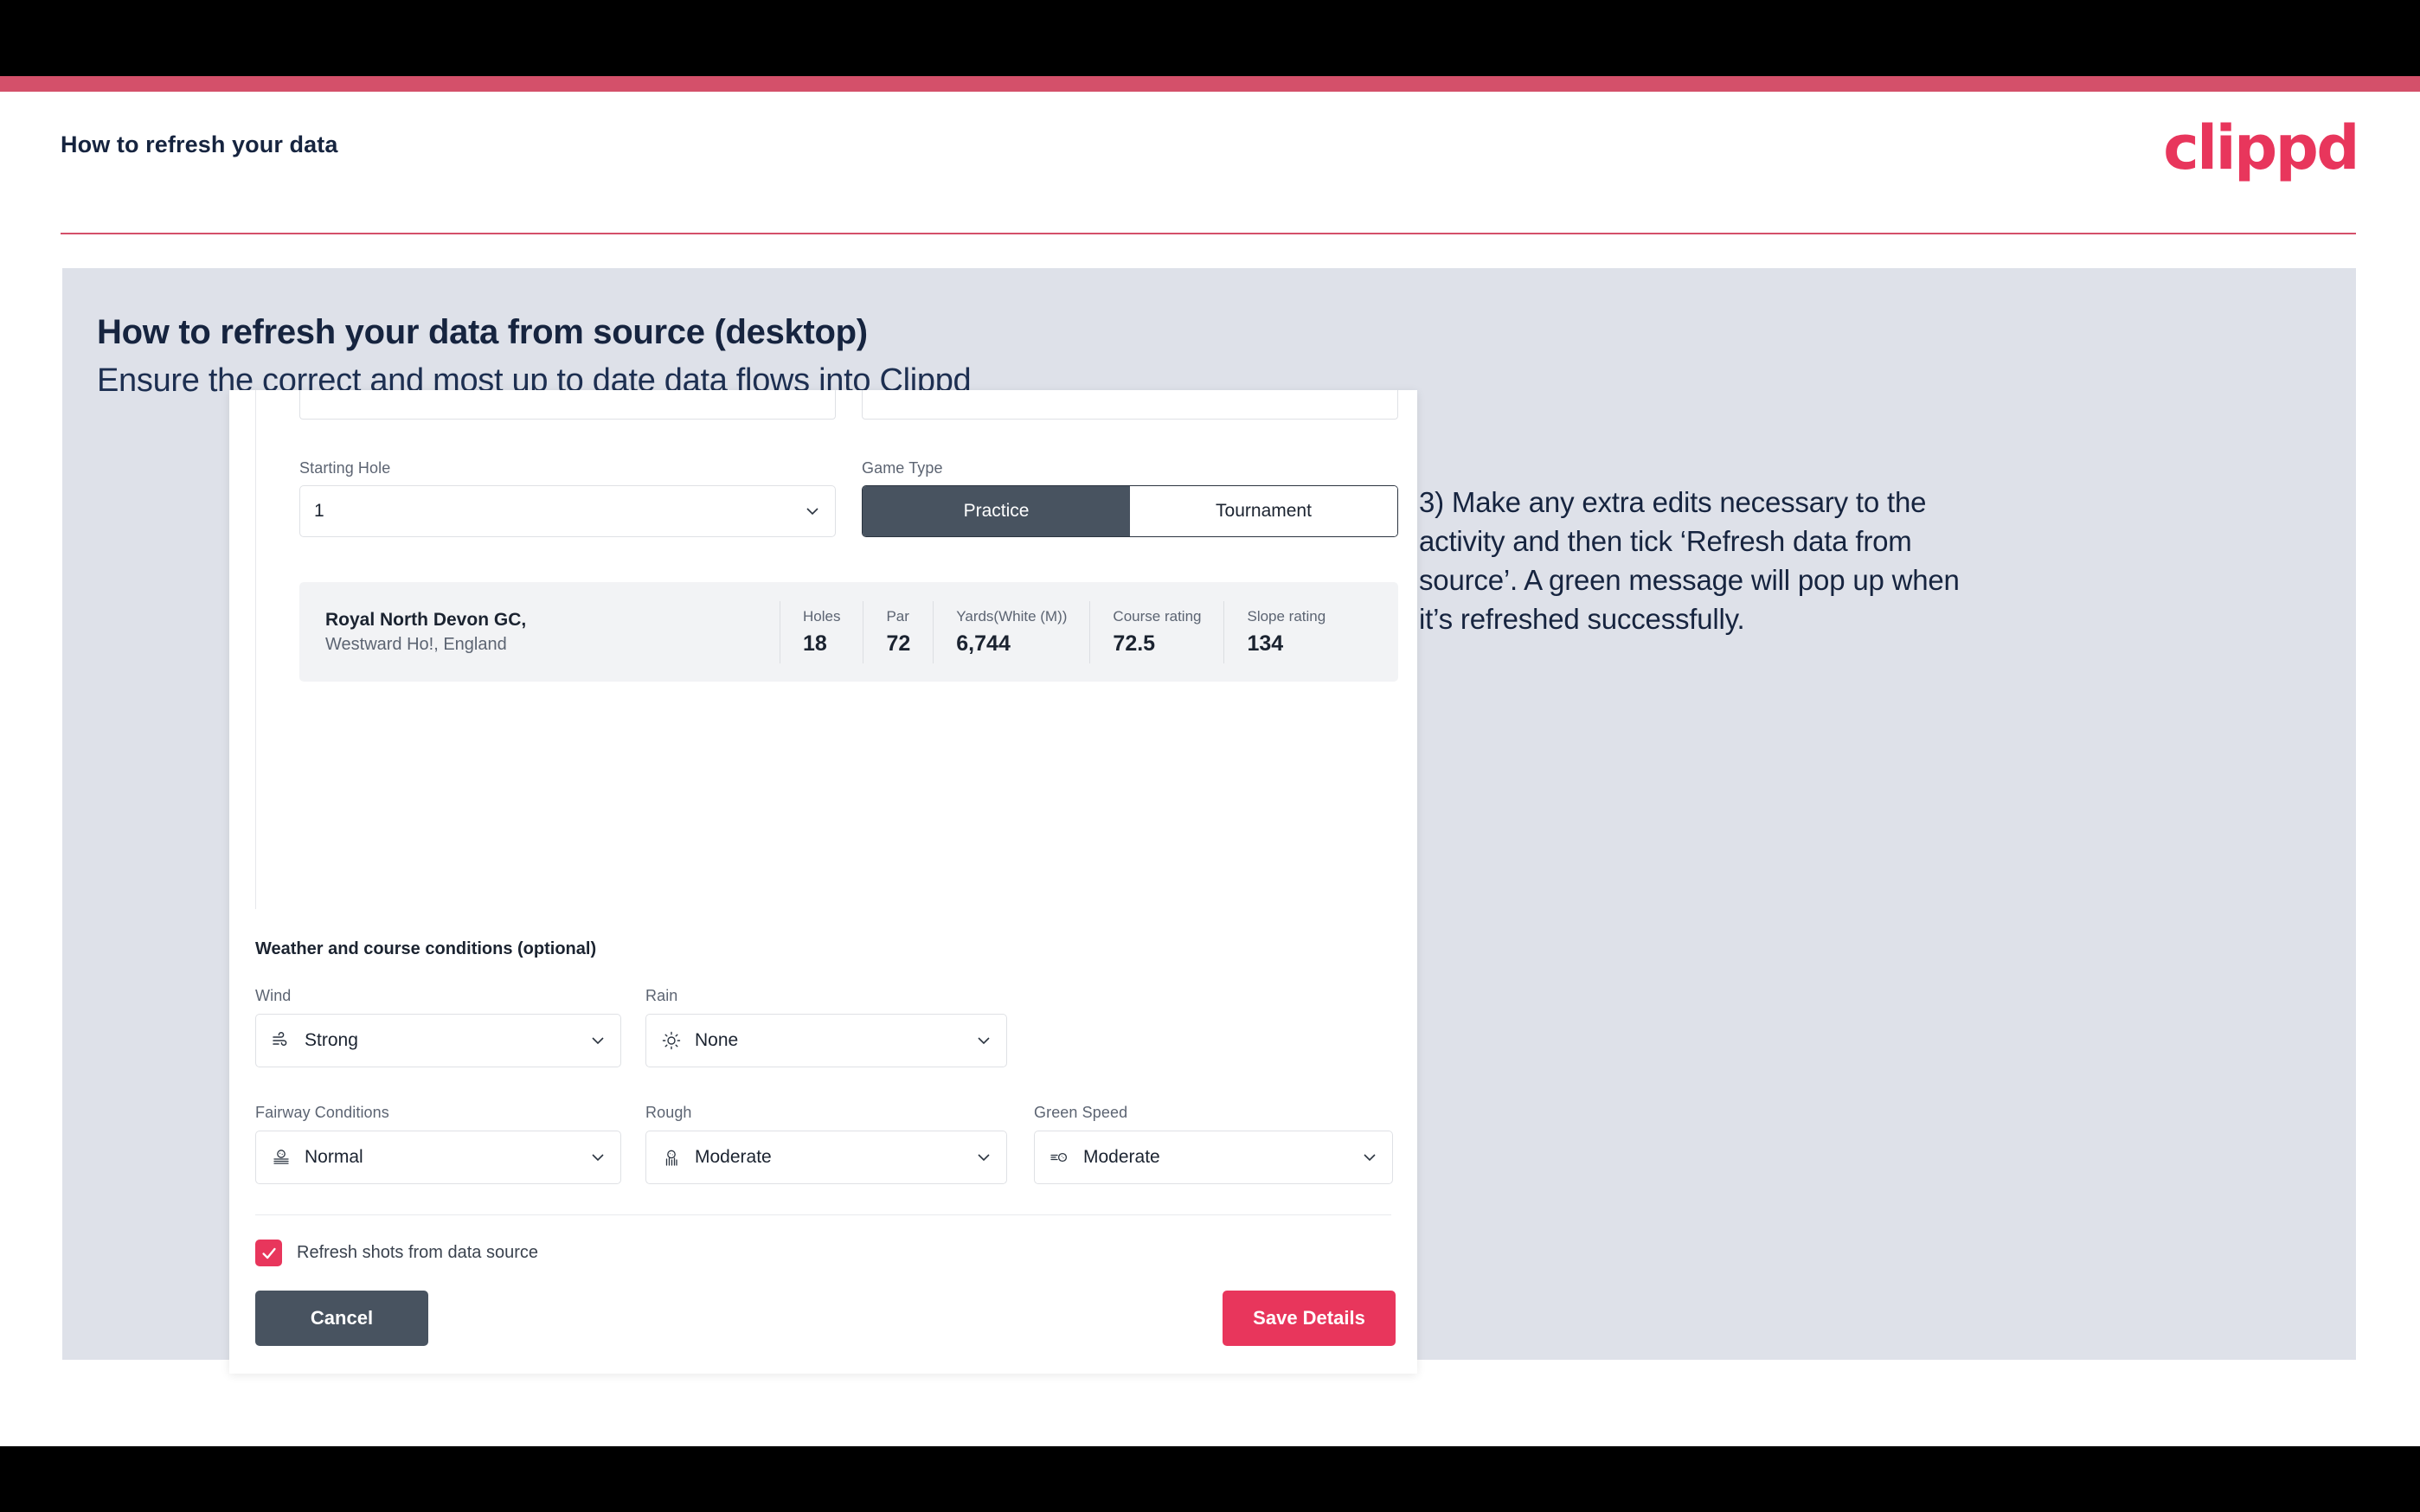  What do you see at coordinates (661, 995) in the screenshot?
I see `rain-label: Rain` at bounding box center [661, 995].